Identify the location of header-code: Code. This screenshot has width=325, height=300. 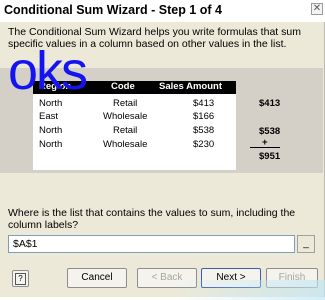
(123, 86).